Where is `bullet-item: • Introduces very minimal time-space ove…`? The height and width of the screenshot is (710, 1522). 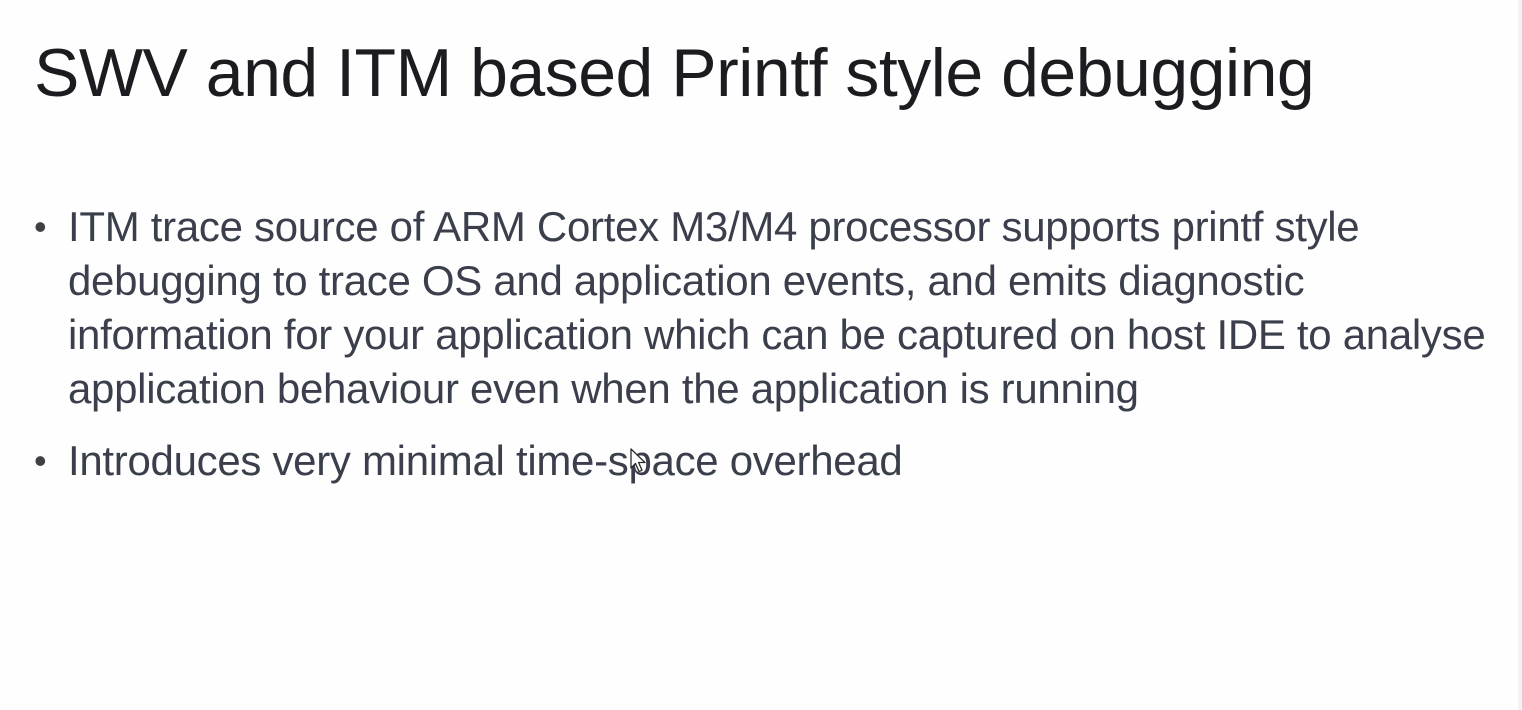
bullet-item: • Introduces very minimal time-space ove… is located at coordinates (764, 461).